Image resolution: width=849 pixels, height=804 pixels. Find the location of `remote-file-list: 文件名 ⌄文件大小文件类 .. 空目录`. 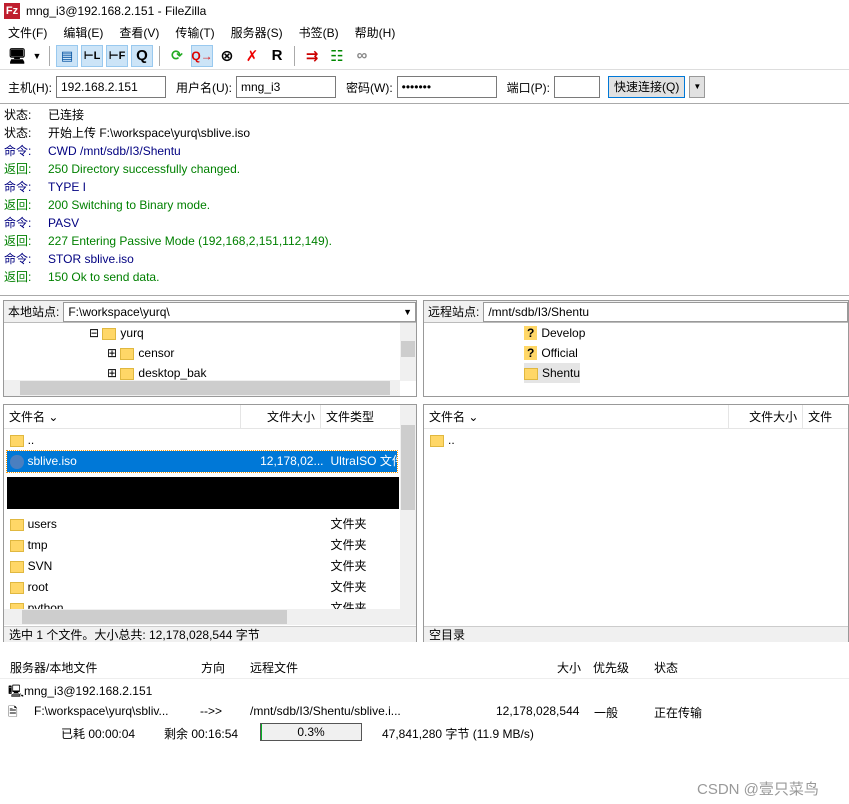

remote-file-list: 文件名 ⌄文件大小文件类 .. 空目录 is located at coordinates (636, 523).